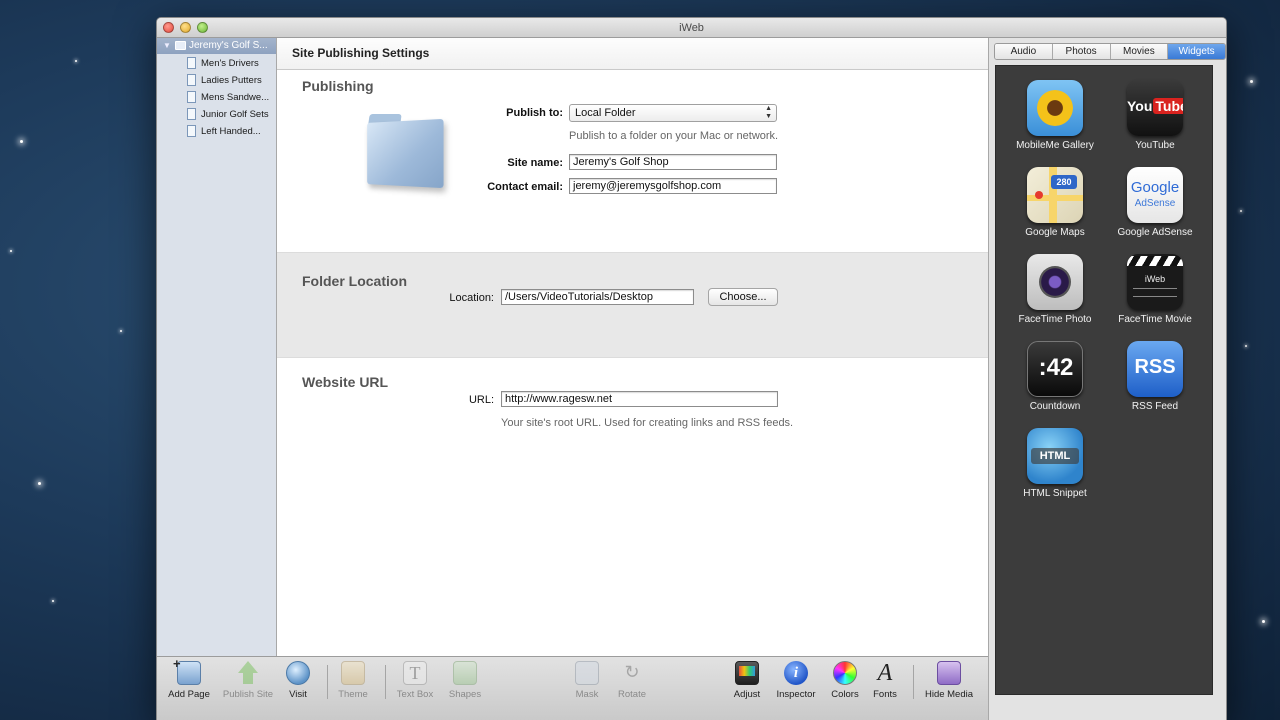 The height and width of the screenshot is (720, 1280). What do you see at coordinates (1055, 195) in the screenshot?
I see `map-icon: 280` at bounding box center [1055, 195].